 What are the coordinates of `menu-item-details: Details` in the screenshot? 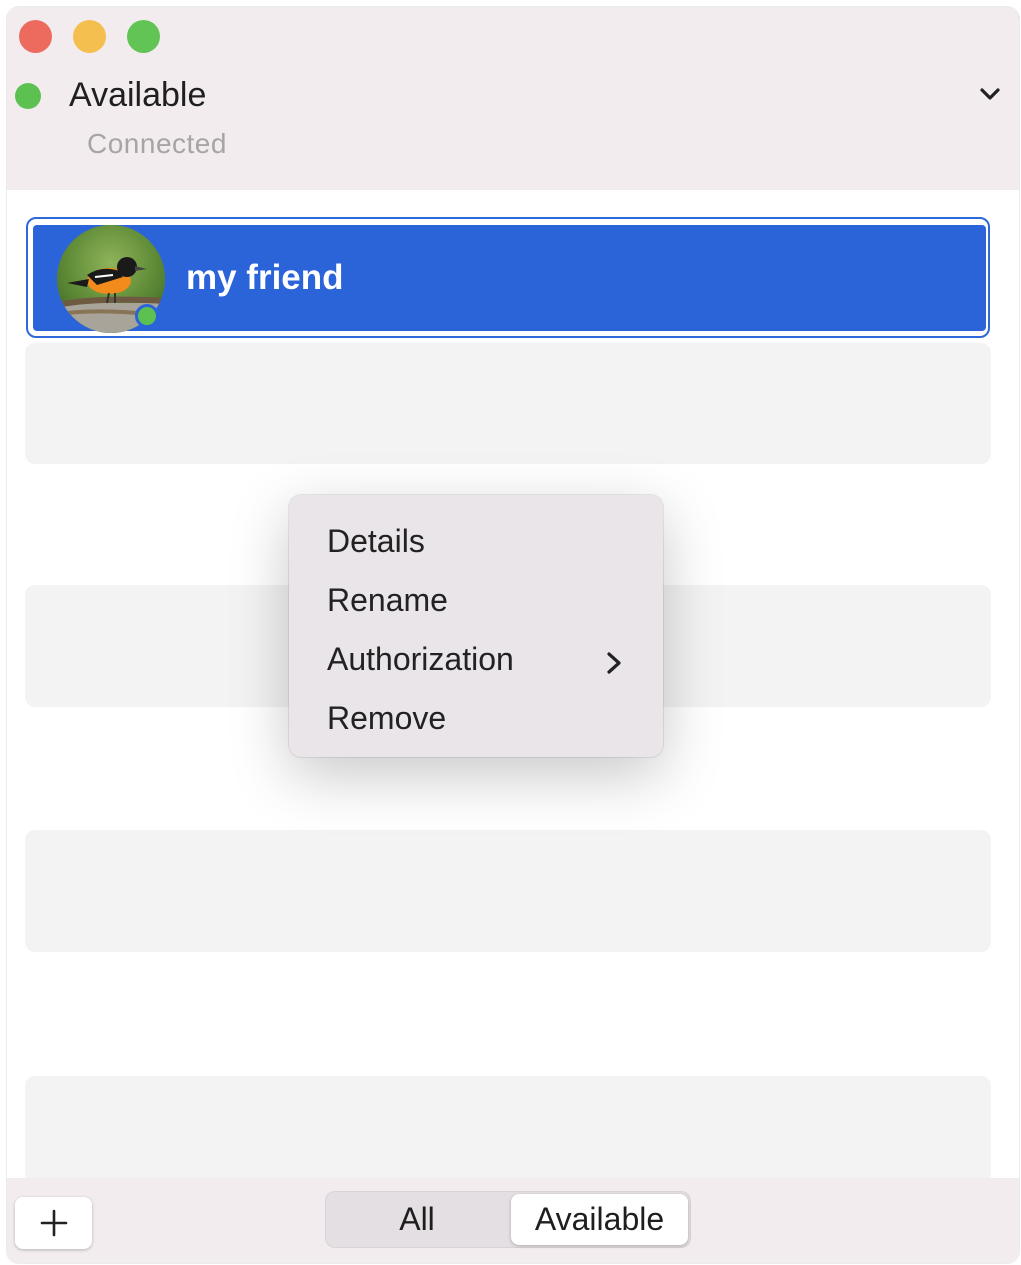 It's located at (376, 541).